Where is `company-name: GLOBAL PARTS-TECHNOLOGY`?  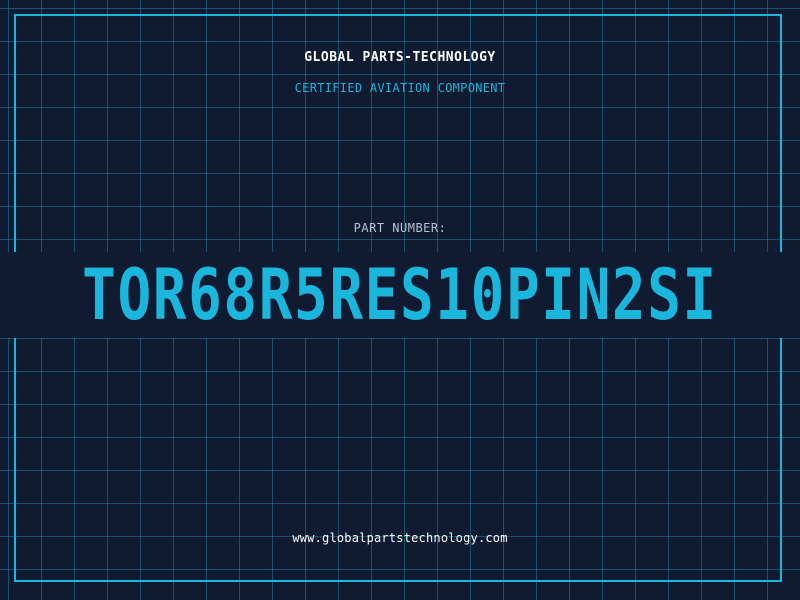 company-name: GLOBAL PARTS-TECHNOLOGY is located at coordinates (400, 57).